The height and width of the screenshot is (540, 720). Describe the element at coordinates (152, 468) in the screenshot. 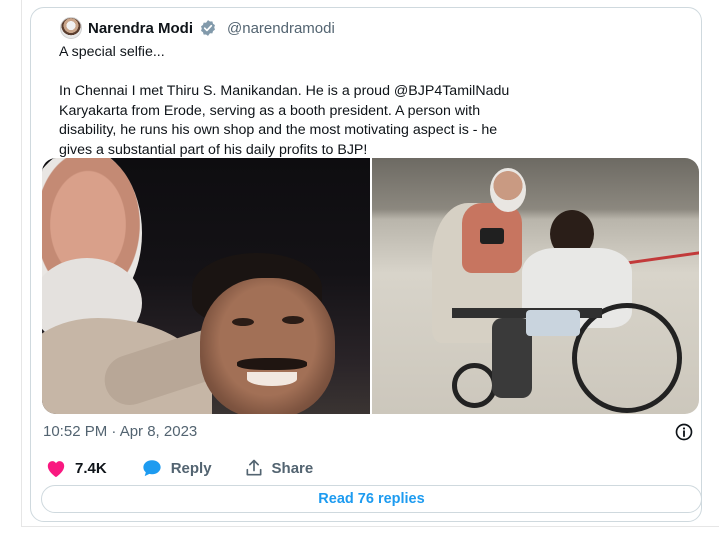

I see `reply-bubble-icon` at that location.